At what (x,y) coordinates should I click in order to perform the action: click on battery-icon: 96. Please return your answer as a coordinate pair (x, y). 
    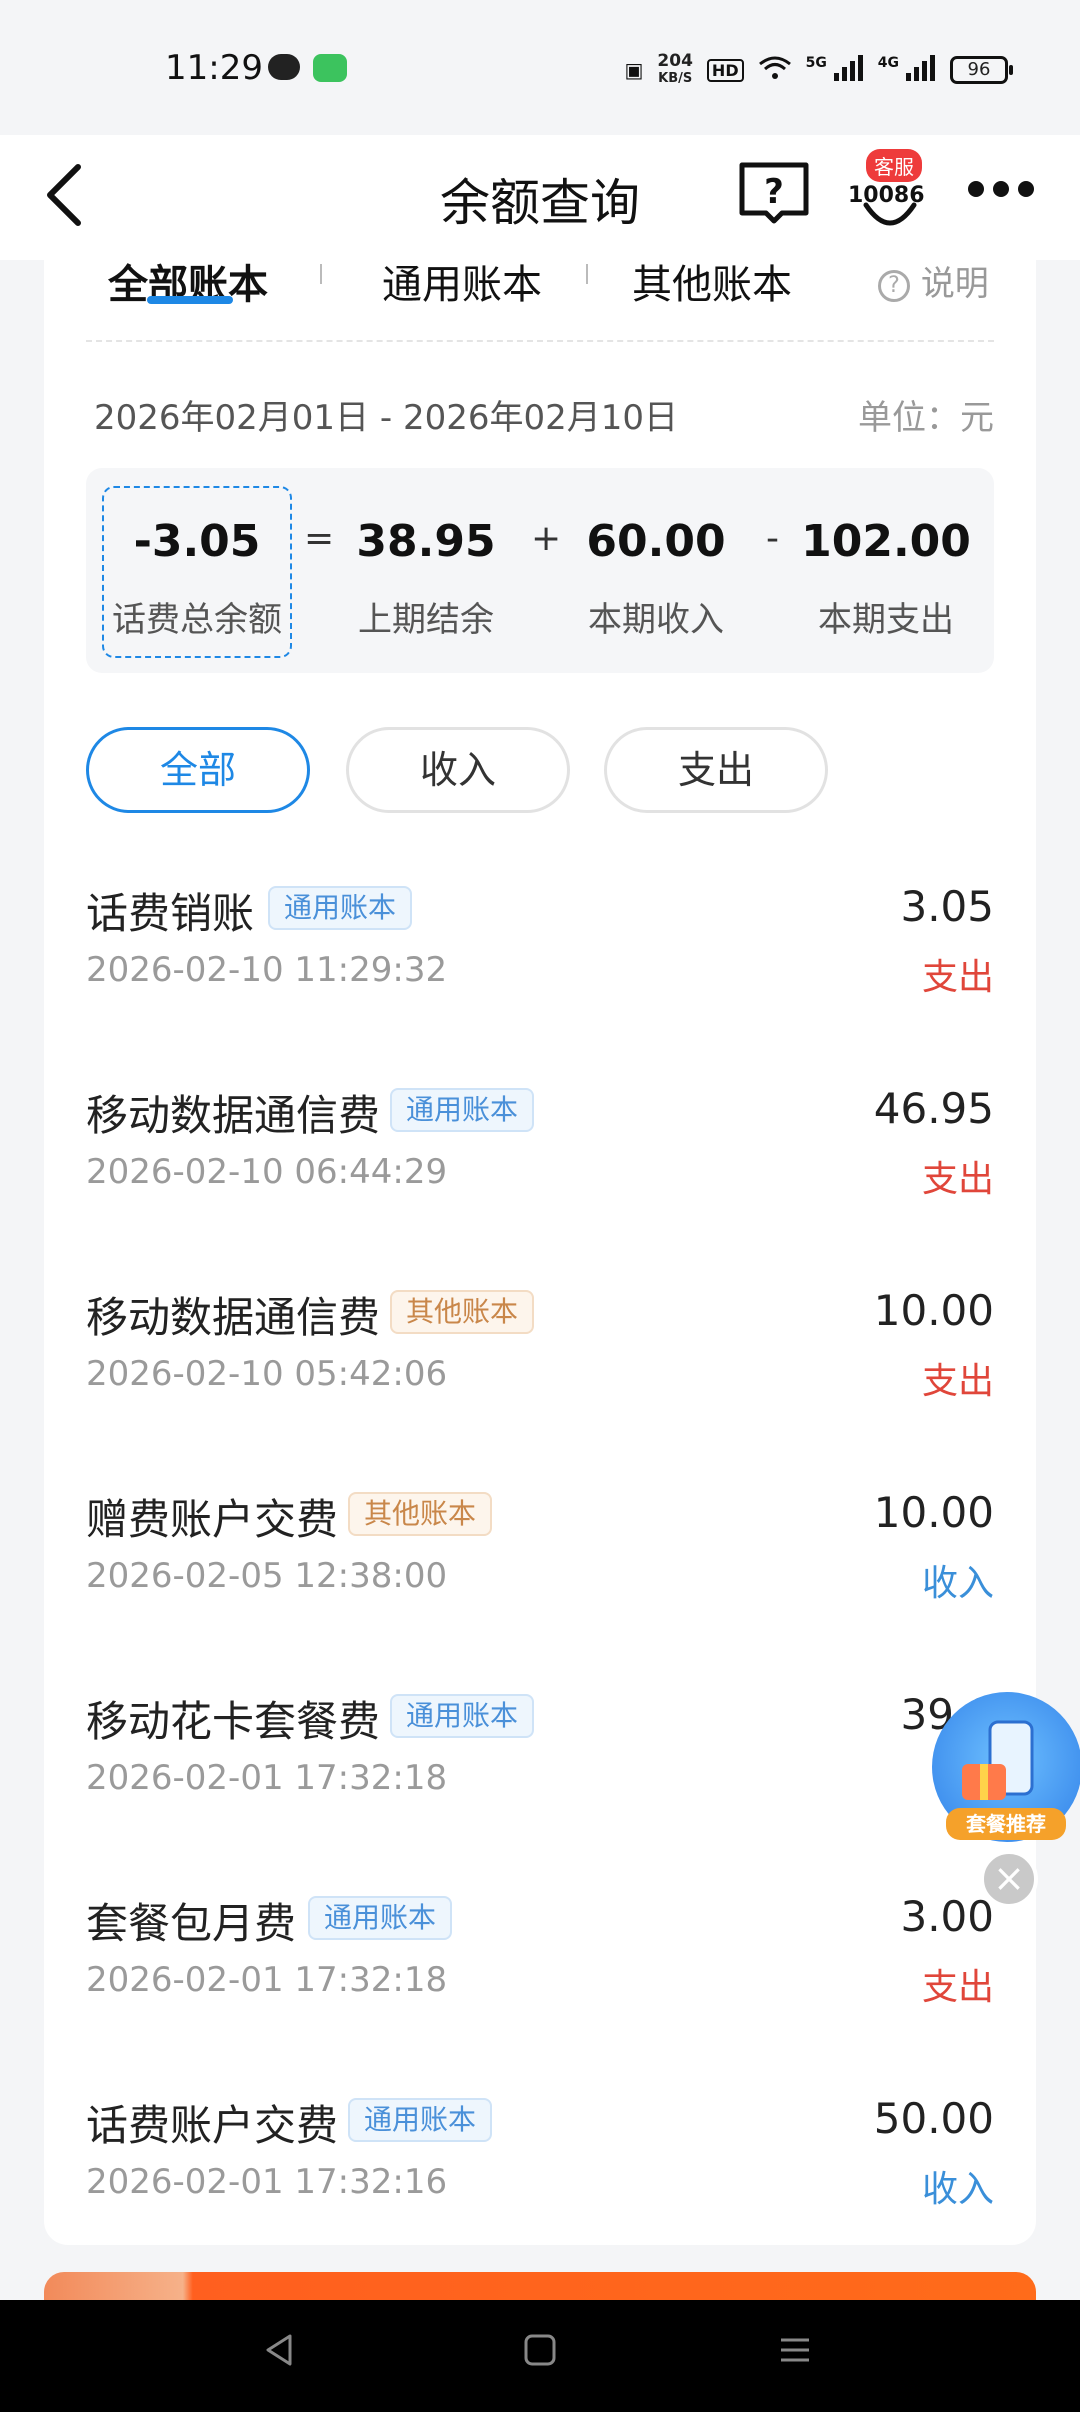
    Looking at the image, I should click on (981, 70).